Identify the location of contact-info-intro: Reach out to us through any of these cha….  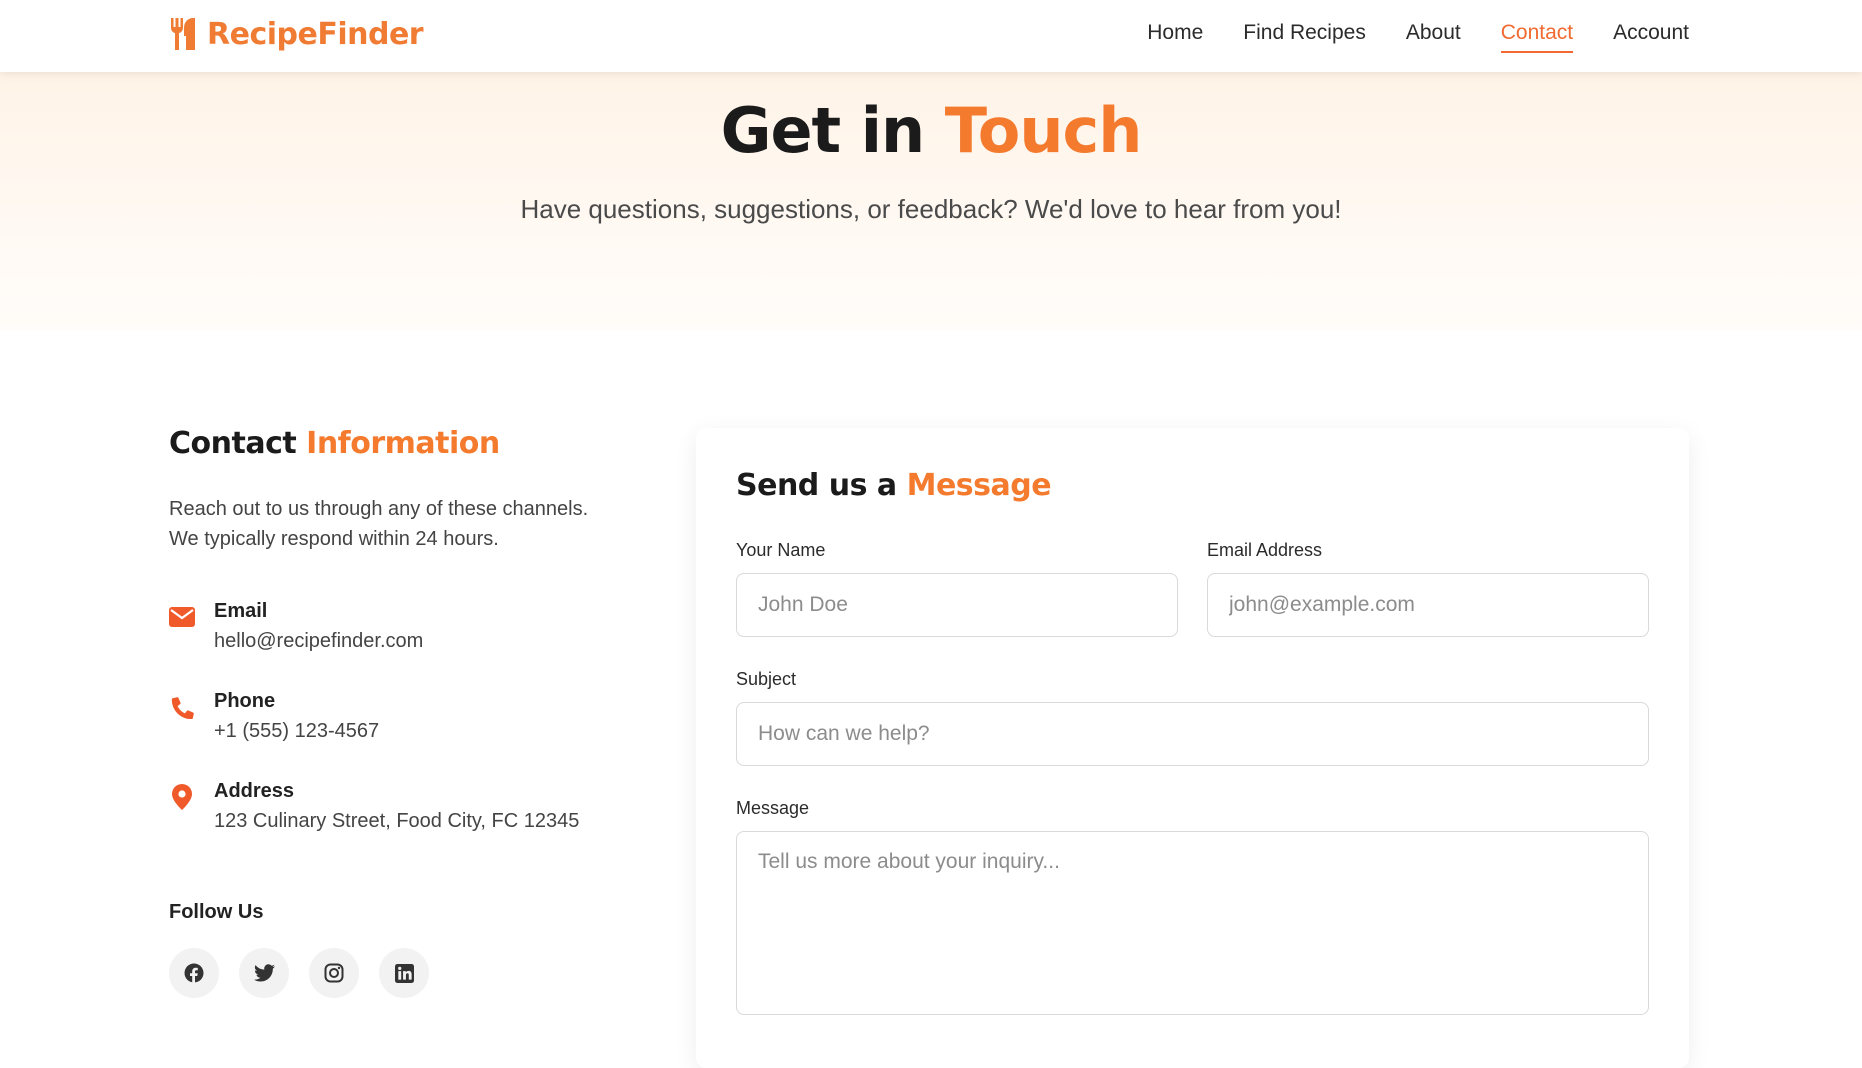
(409, 524).